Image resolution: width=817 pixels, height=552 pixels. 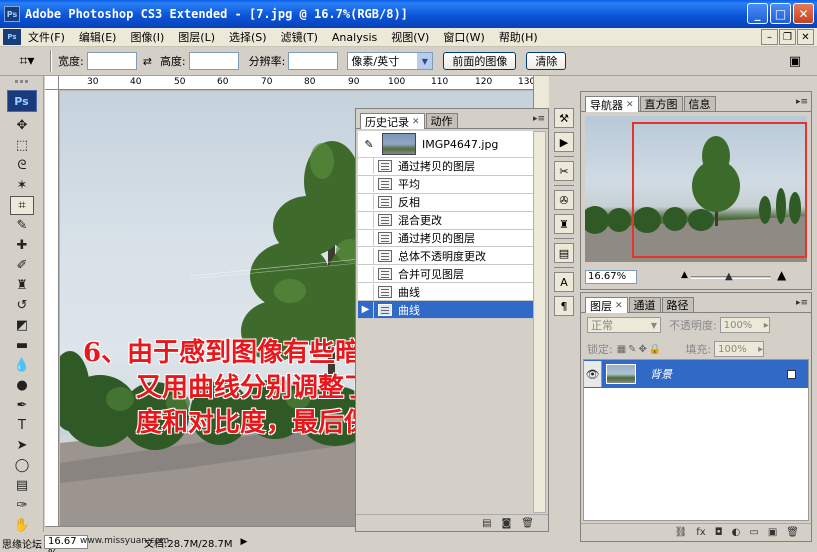 I want to click on navigator-view-box, so click(x=719, y=190).